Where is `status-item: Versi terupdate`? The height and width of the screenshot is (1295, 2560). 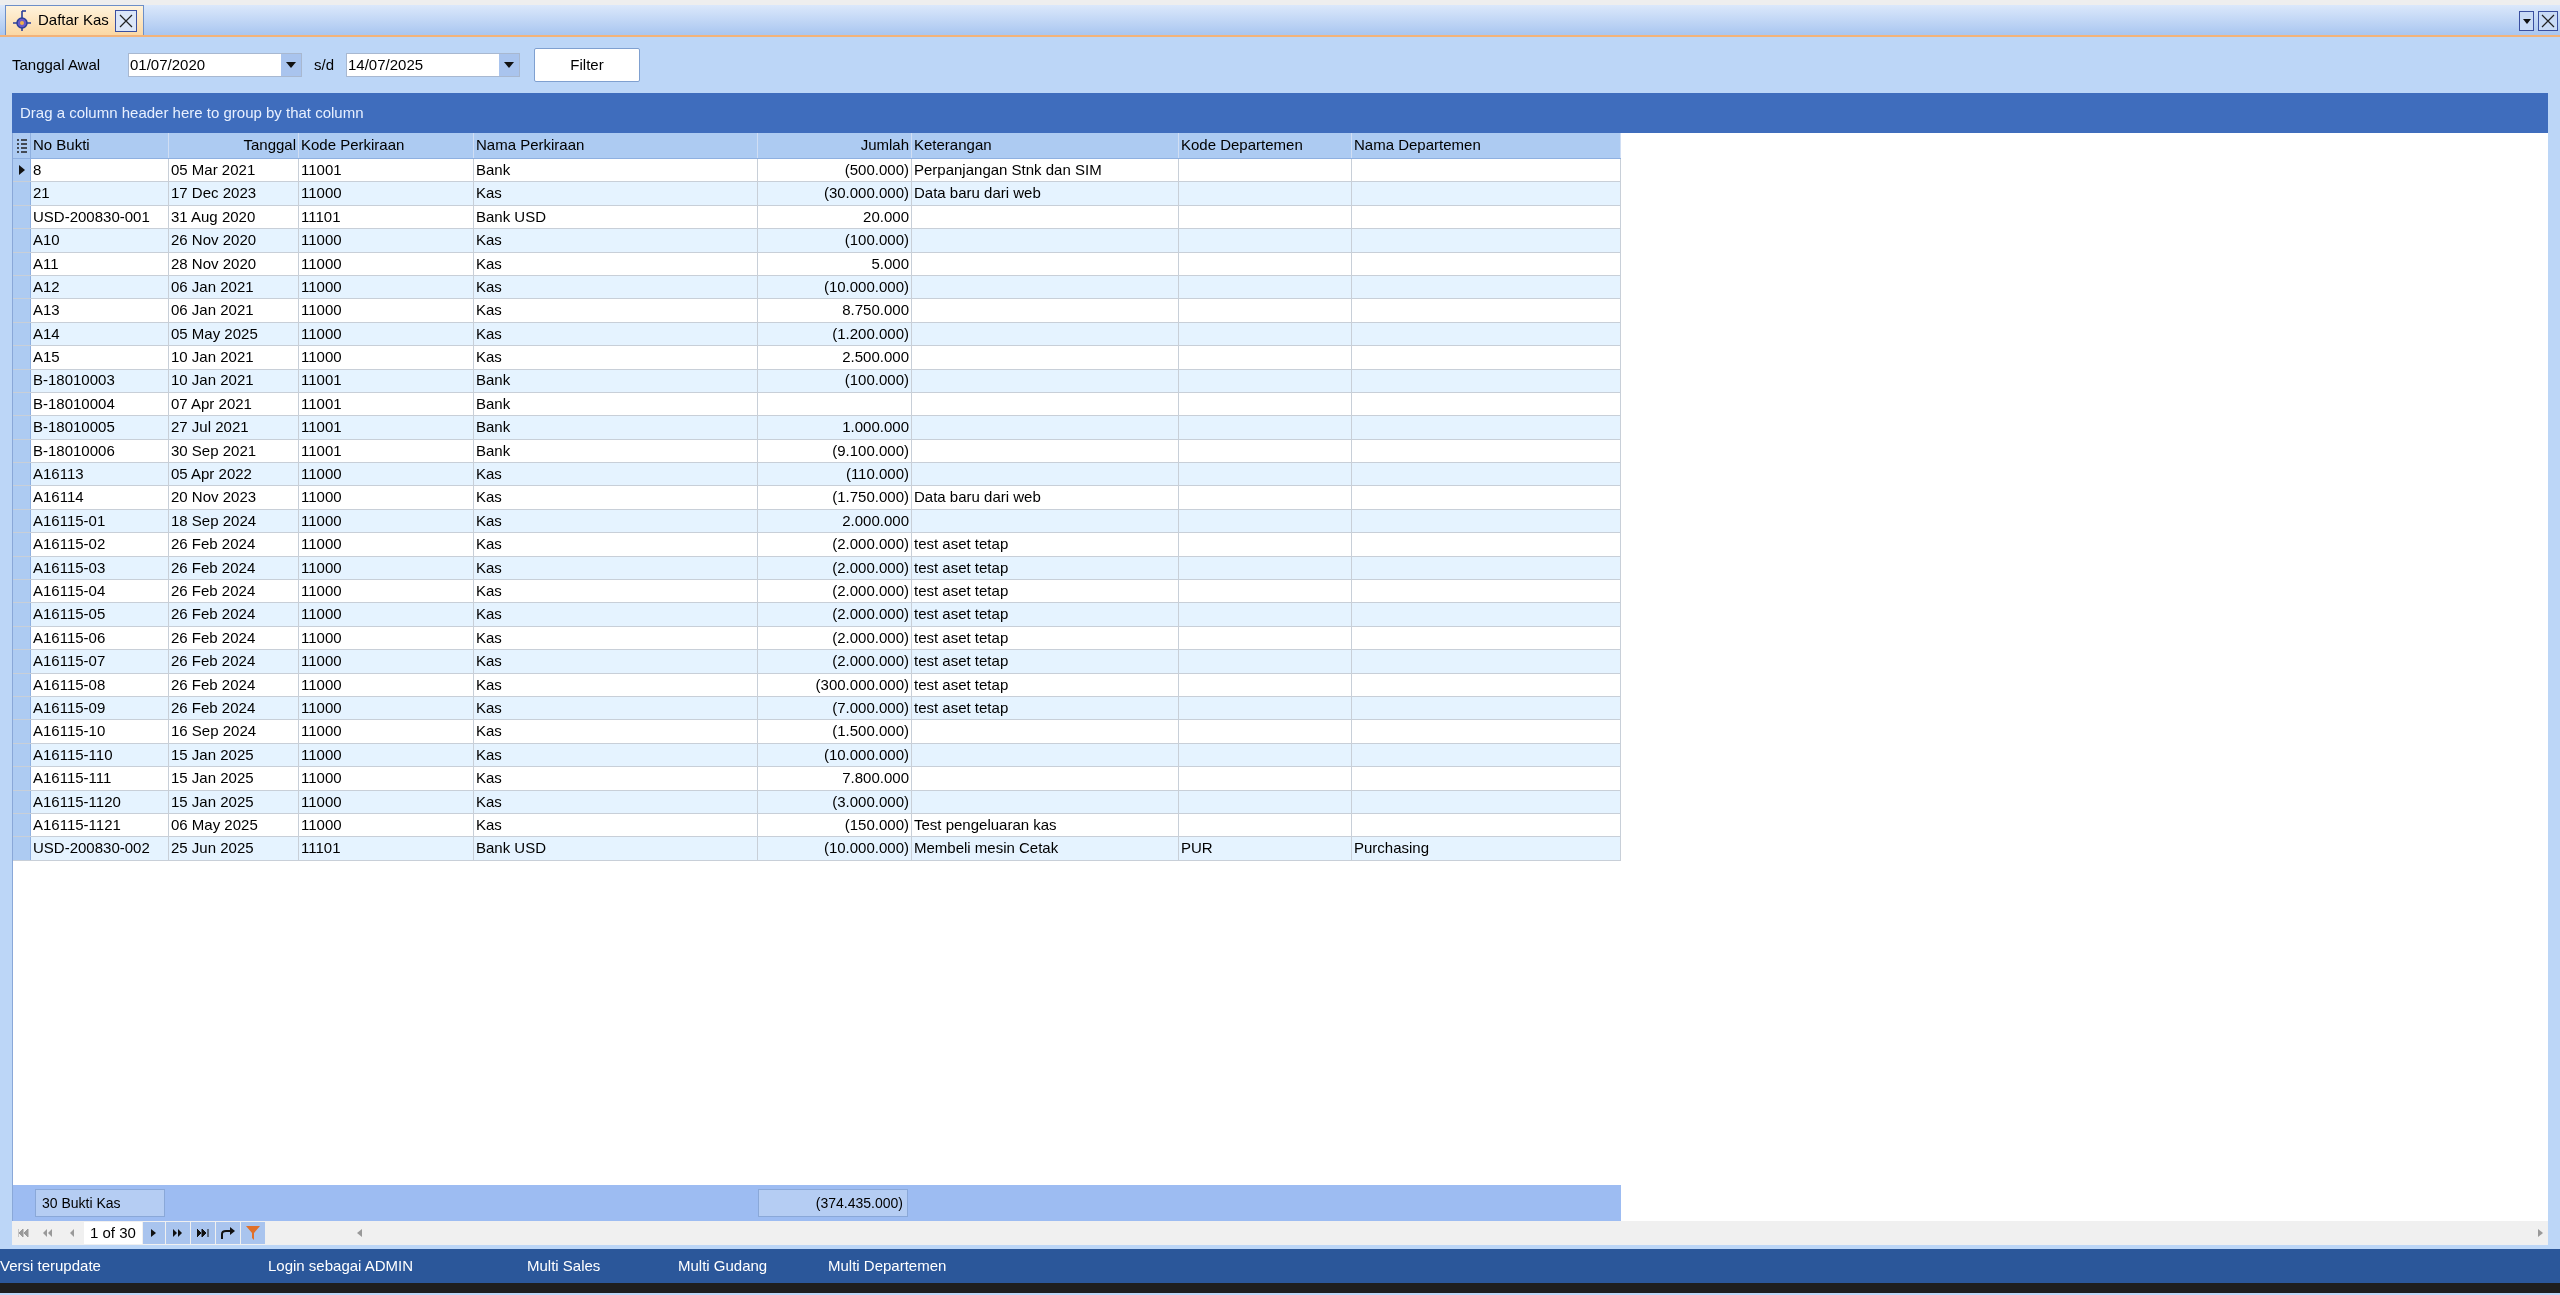
status-item: Versi terupdate is located at coordinates (51, 1265).